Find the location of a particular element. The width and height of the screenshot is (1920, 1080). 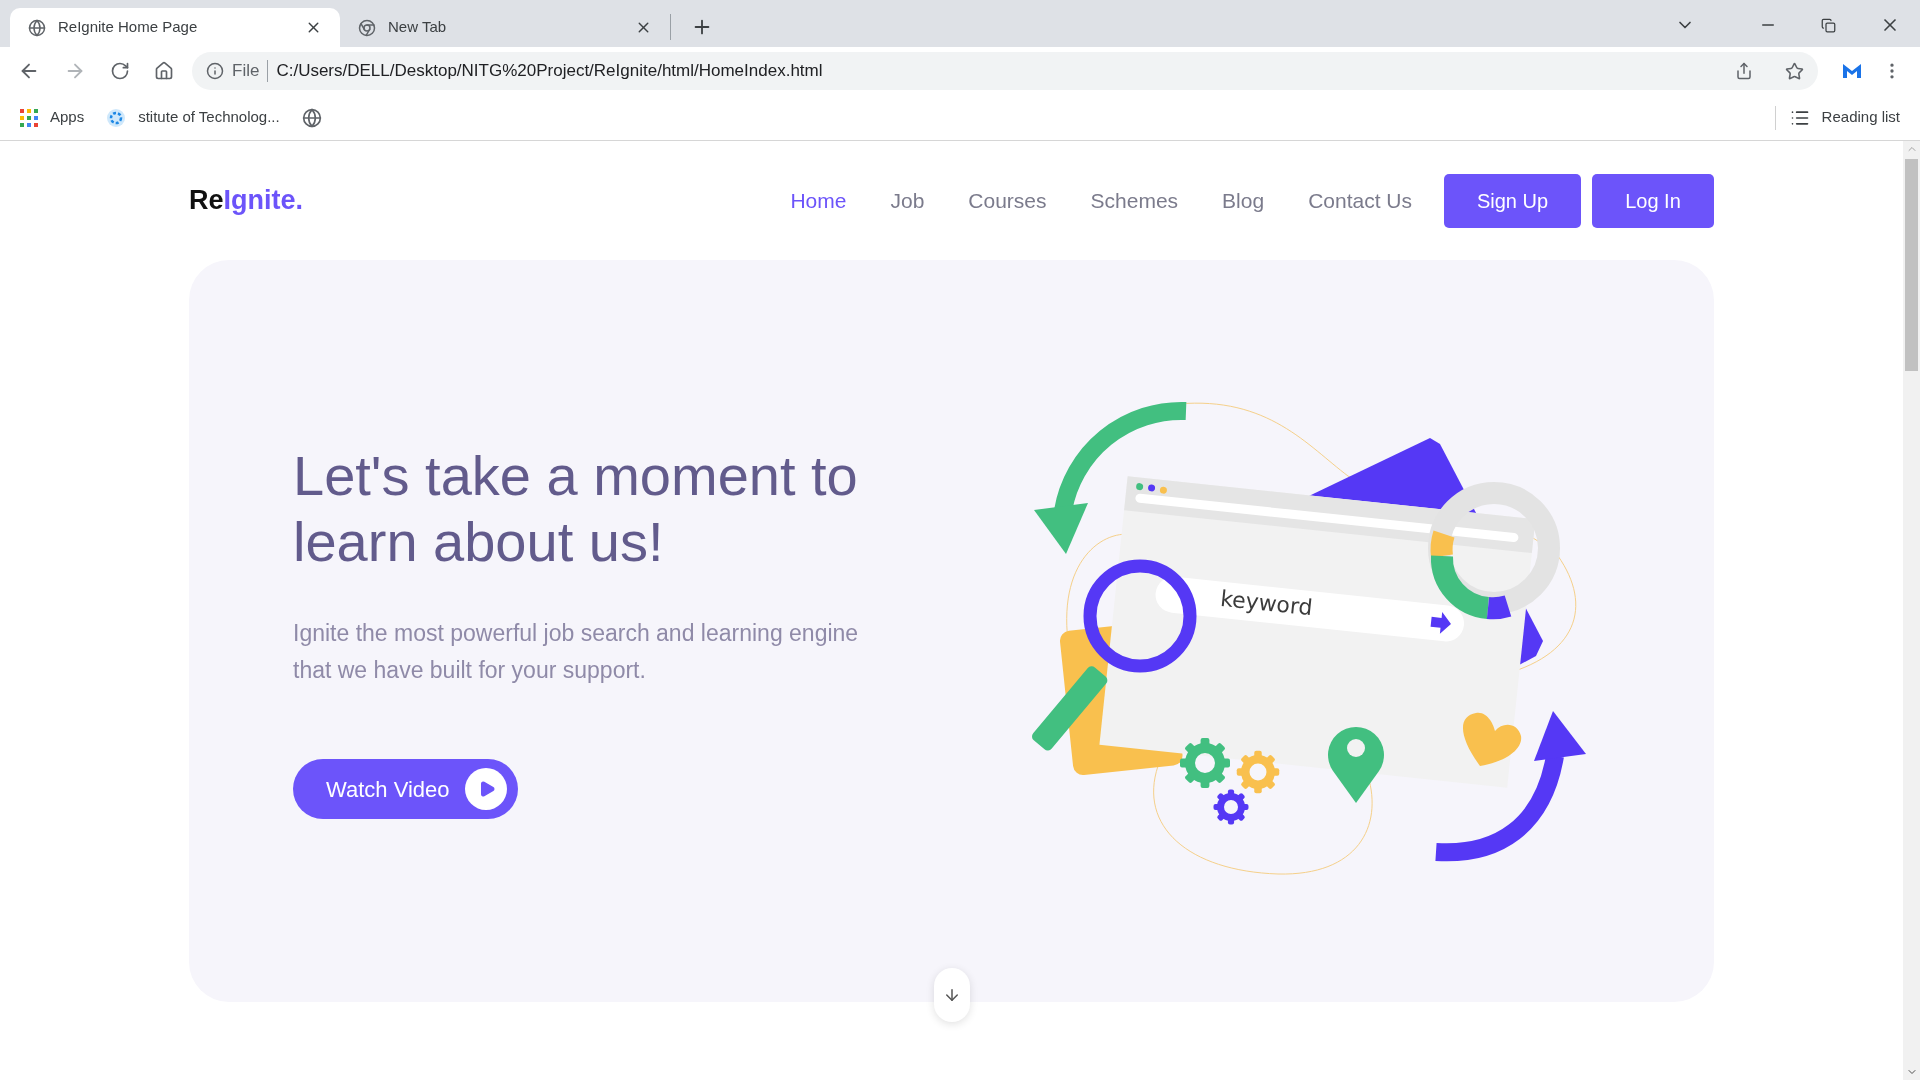

hero-text: Ignite the most powerful job search and learning engine that we have built for your support. is located at coordinates (576, 652).